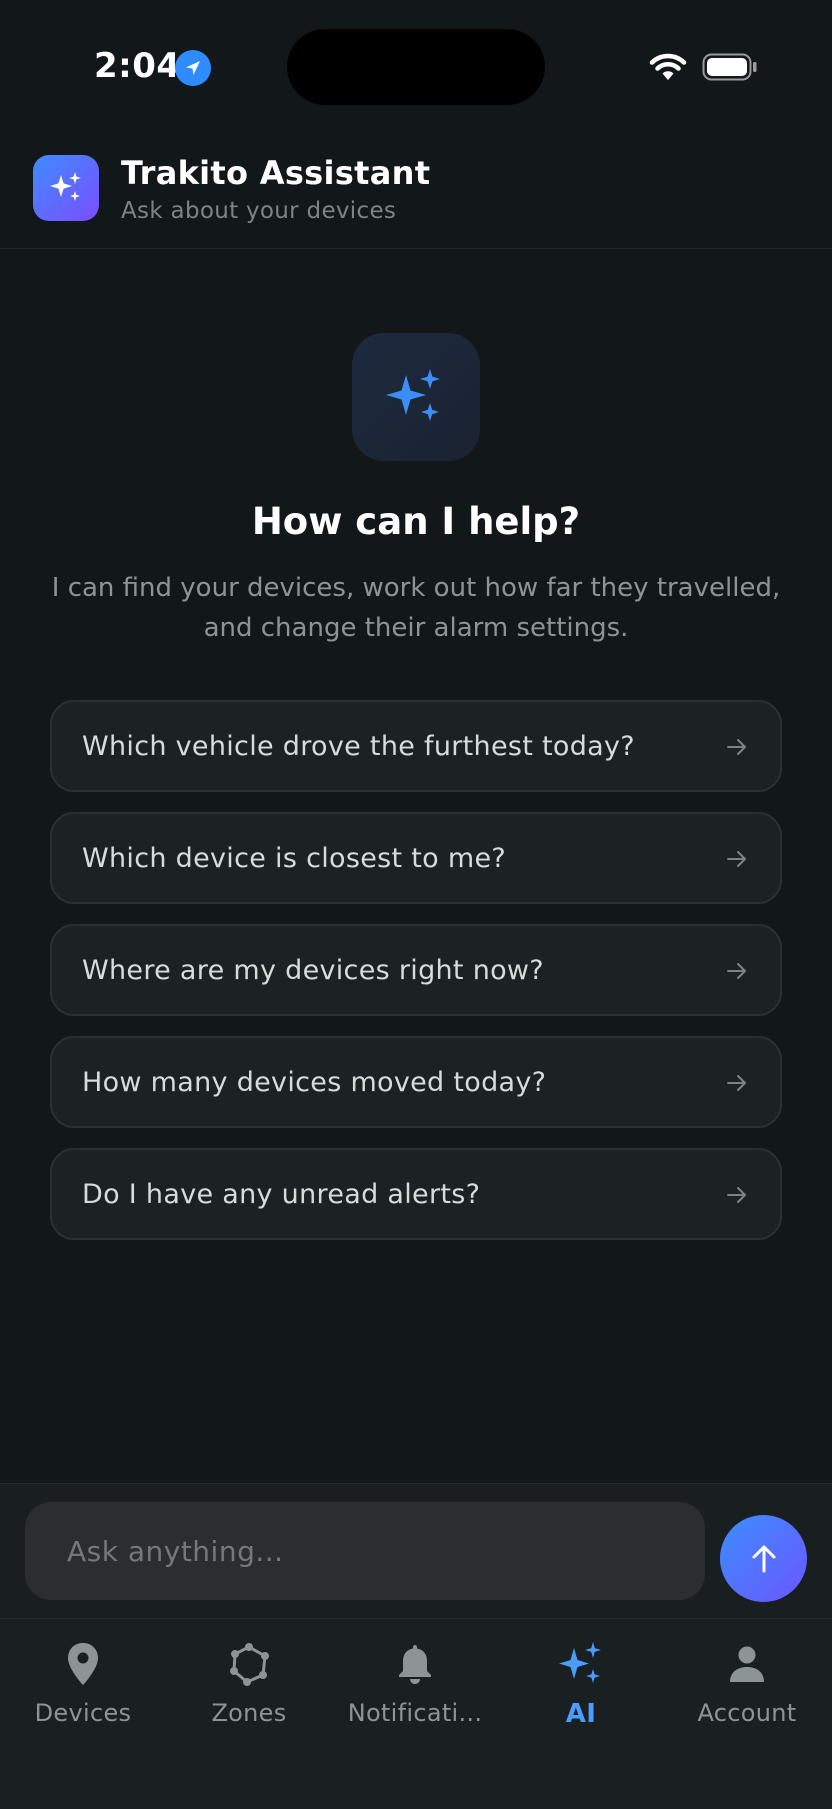 The width and height of the screenshot is (832, 1809). Describe the element at coordinates (416, 521) in the screenshot. I see `hero-title: How can I help?` at that location.